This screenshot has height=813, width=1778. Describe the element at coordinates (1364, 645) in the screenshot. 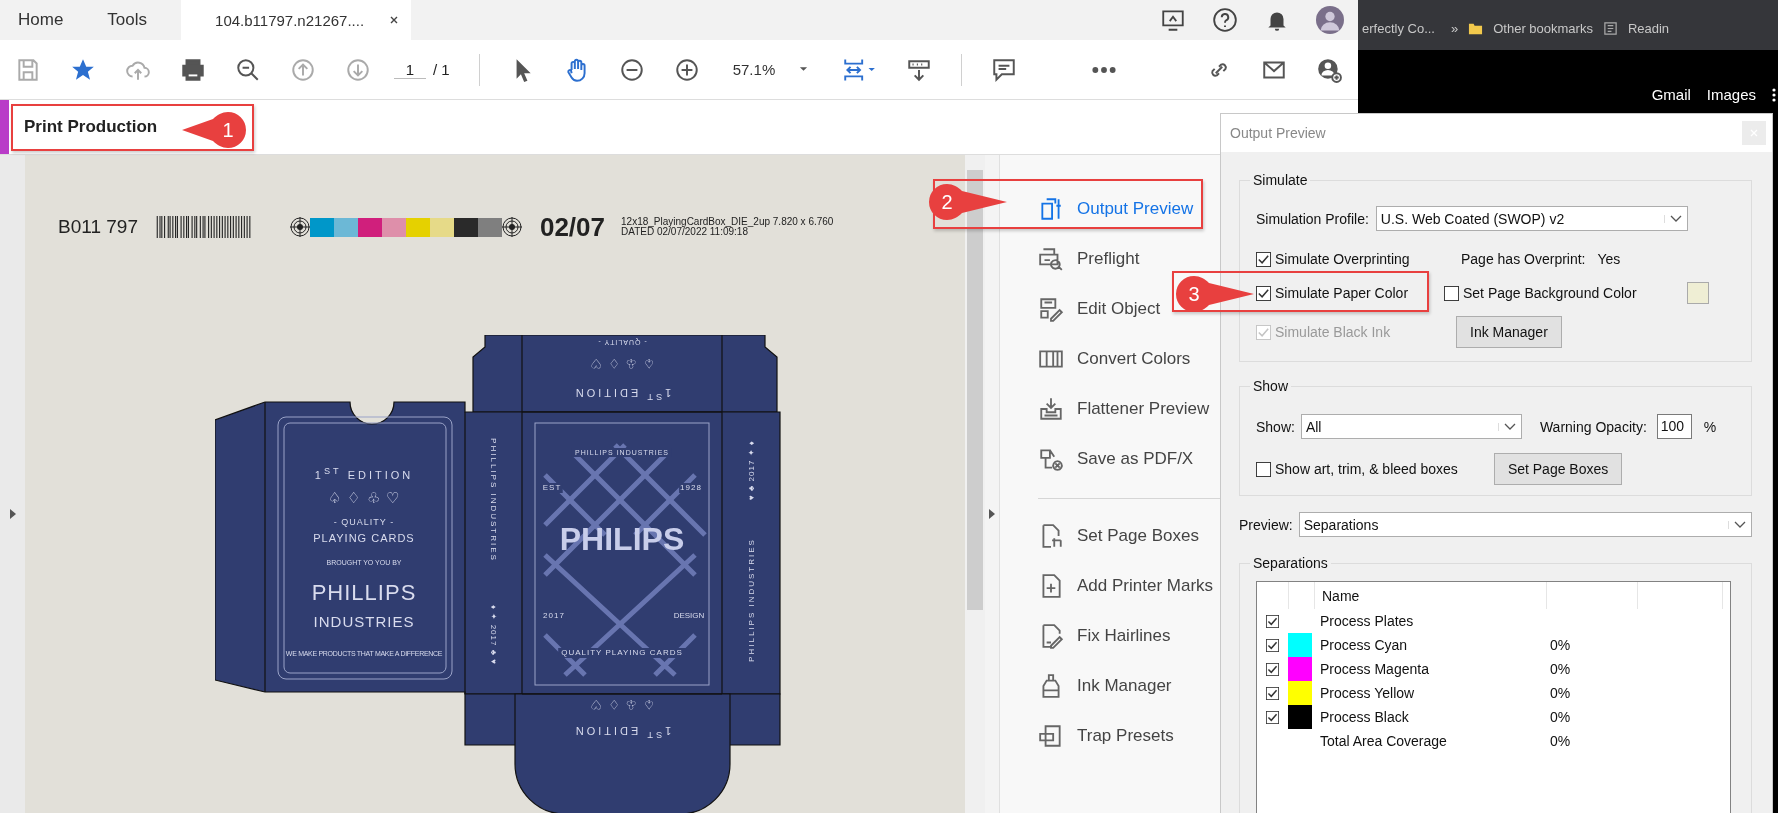

I see `table-cell-text: Process Cyan` at that location.